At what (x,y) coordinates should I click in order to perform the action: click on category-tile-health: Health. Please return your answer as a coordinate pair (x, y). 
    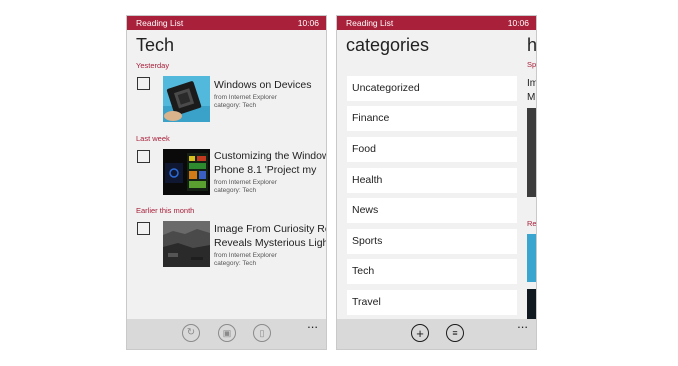
    Looking at the image, I should click on (432, 180).